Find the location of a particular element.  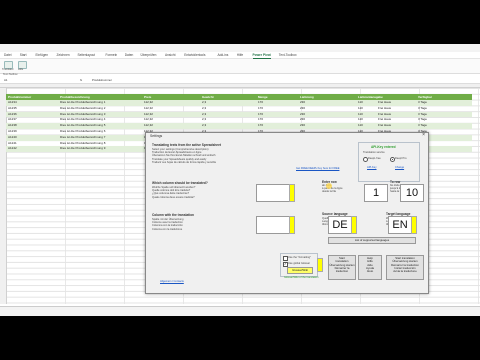

menu-item: Entwicklertools is located at coordinates (194, 55).